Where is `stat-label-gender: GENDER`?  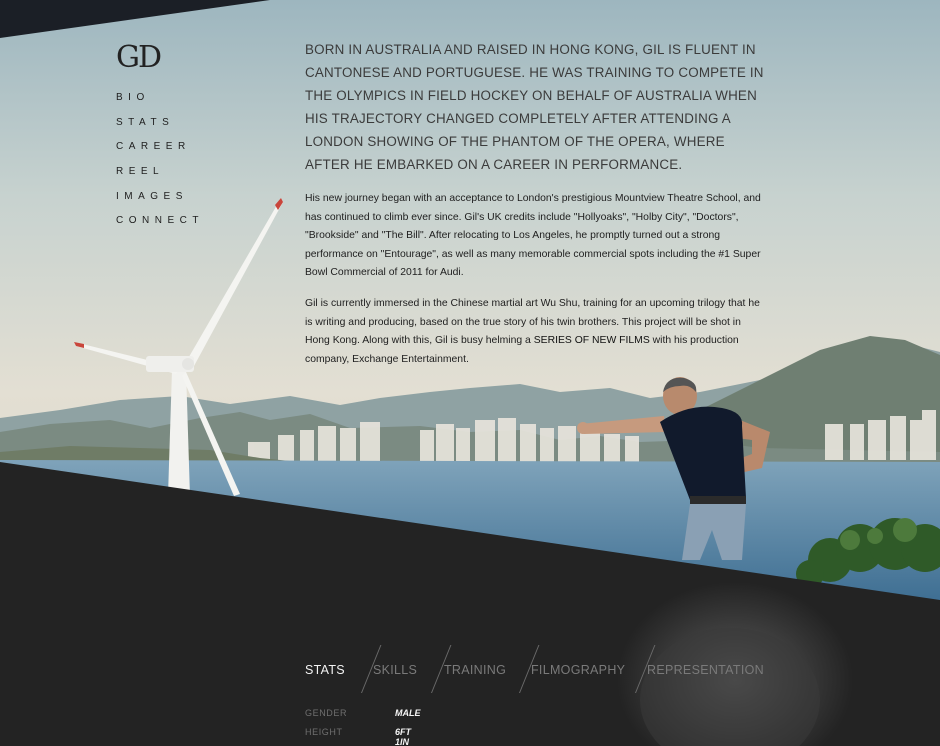
stat-label-gender: GENDER is located at coordinates (326, 713).